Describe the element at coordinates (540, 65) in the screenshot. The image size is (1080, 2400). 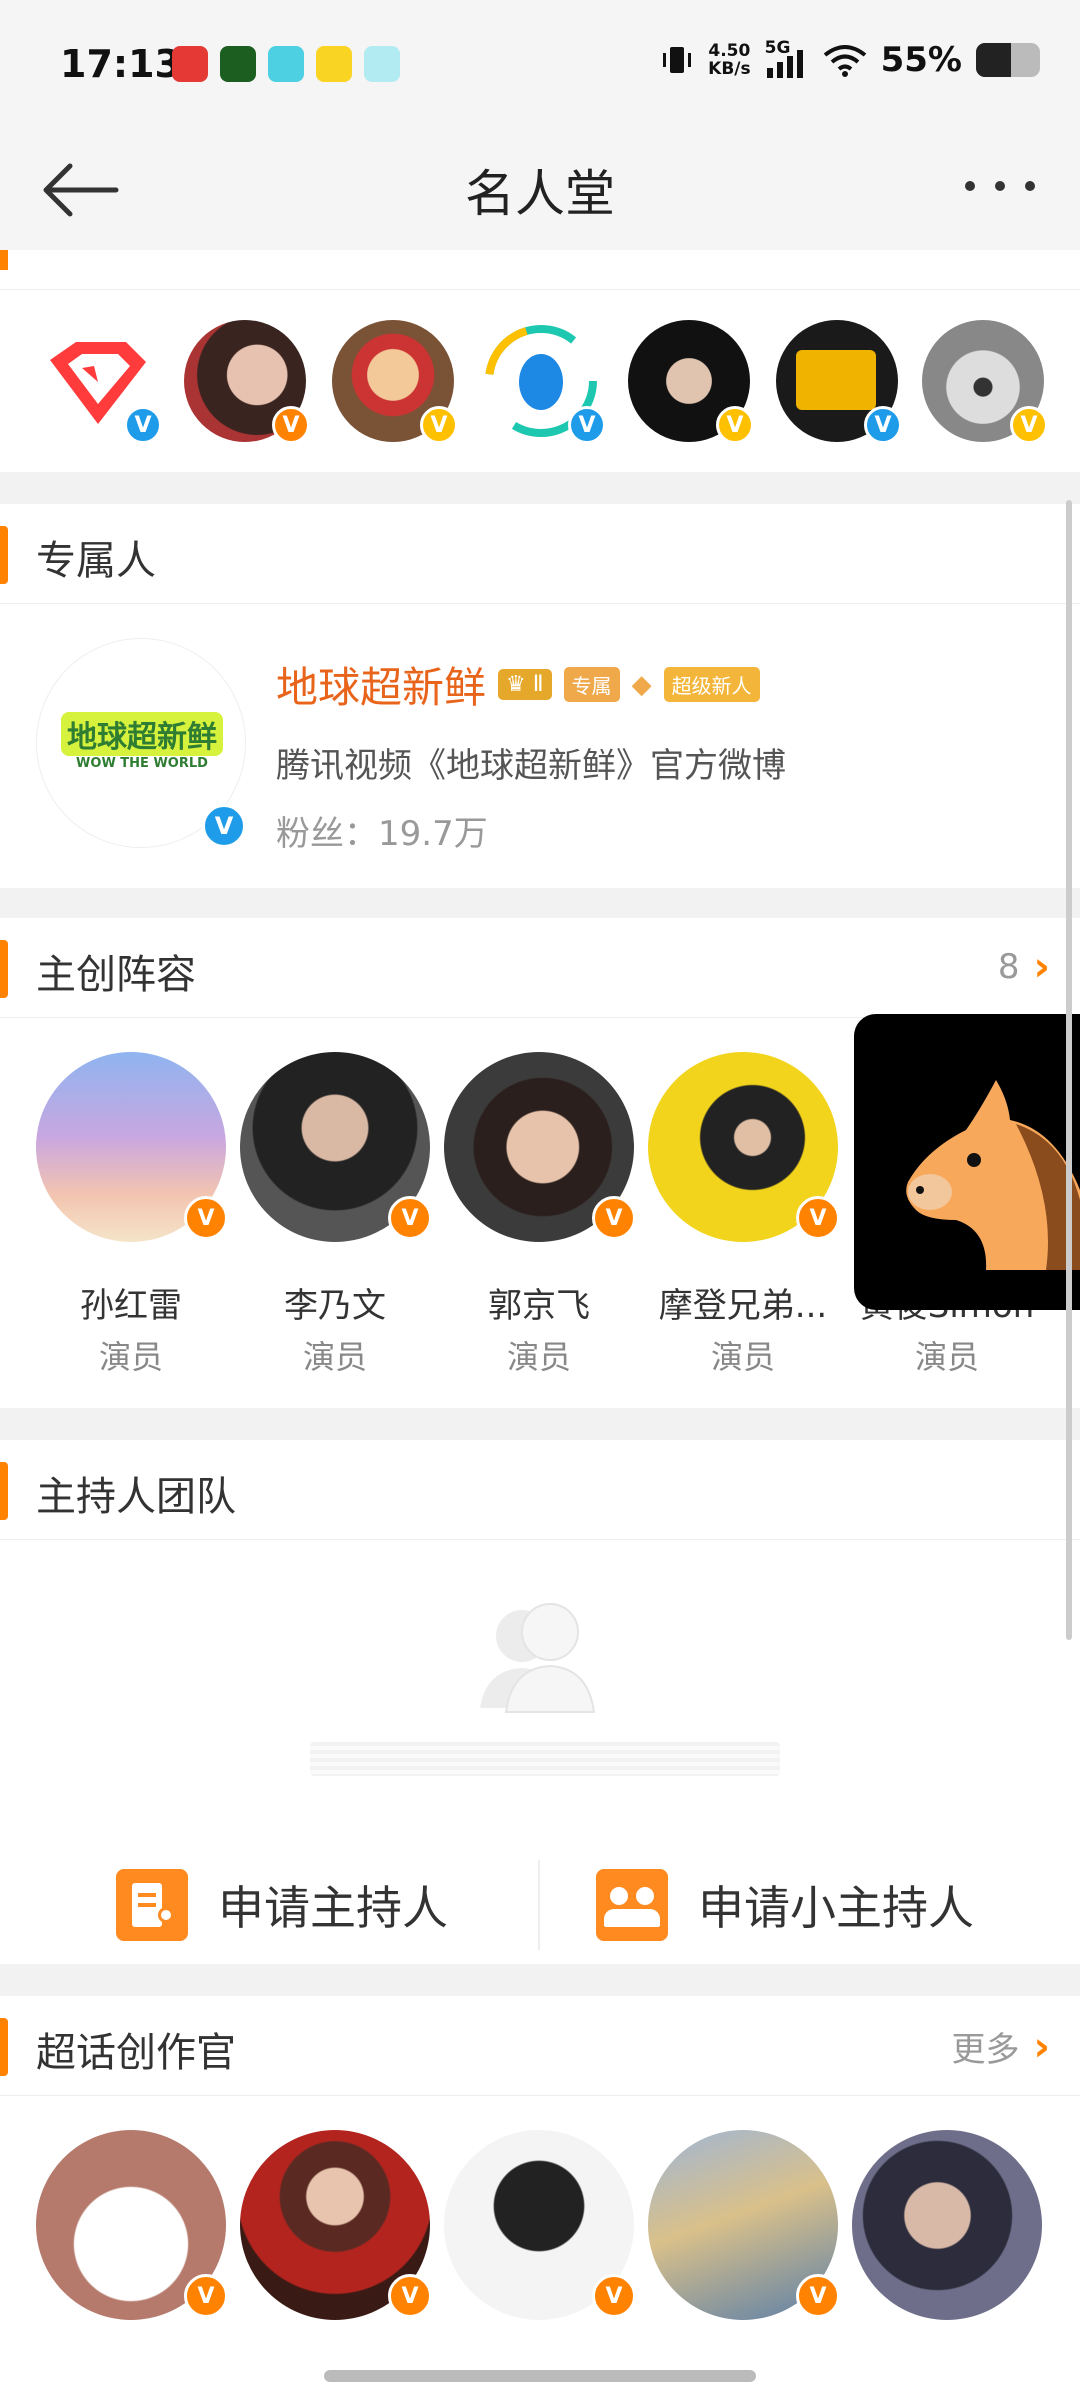
I see `status-bar: 17:13 4.50 KB/s 5G 55%` at that location.